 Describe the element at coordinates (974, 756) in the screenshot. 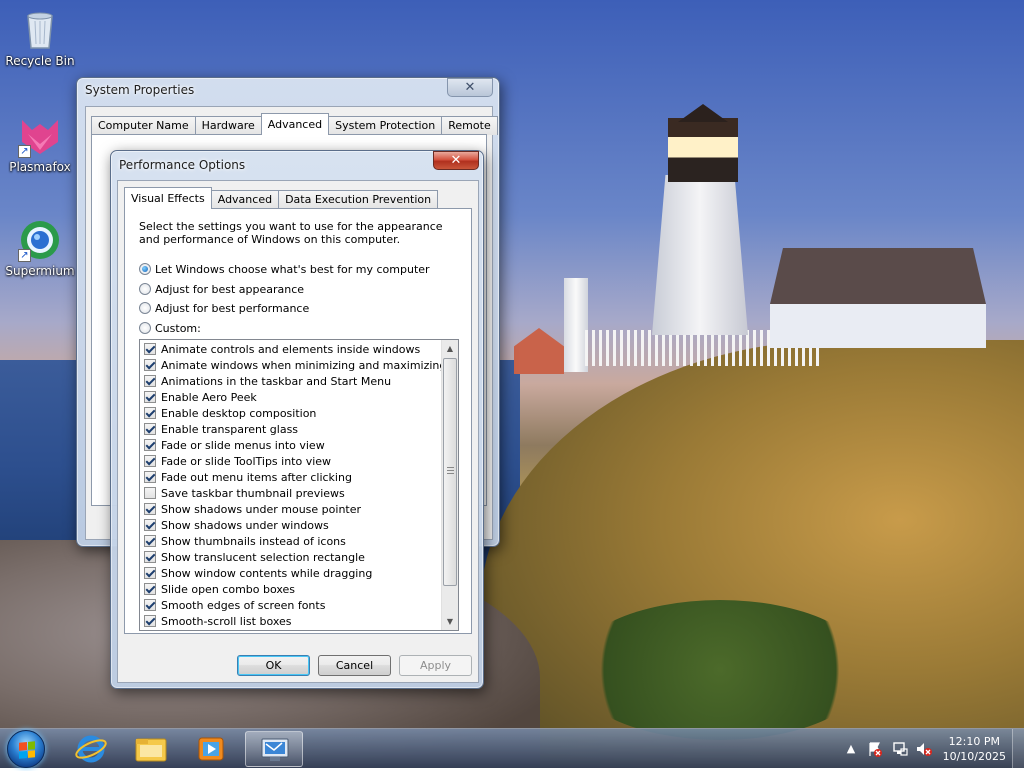

I see `clock-date: 10/10/2025` at that location.